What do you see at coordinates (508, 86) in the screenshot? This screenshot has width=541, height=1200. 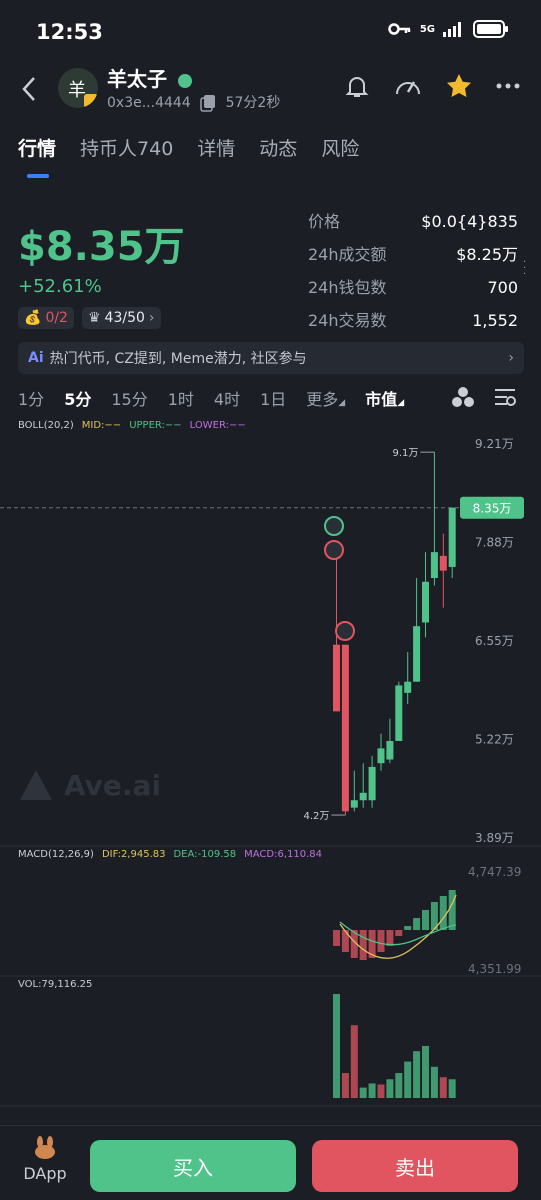 I see `more-icon` at bounding box center [508, 86].